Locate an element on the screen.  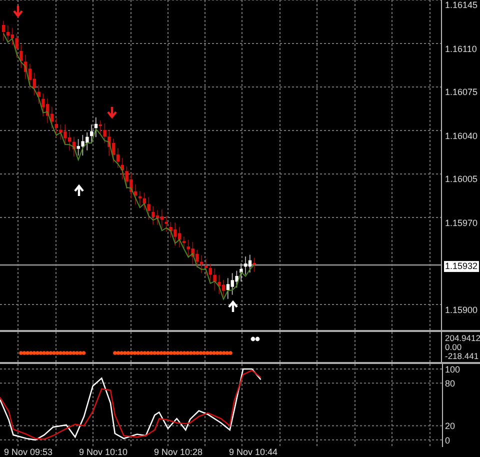
time-label: 9 Nov 10:10 is located at coordinates (104, 452).